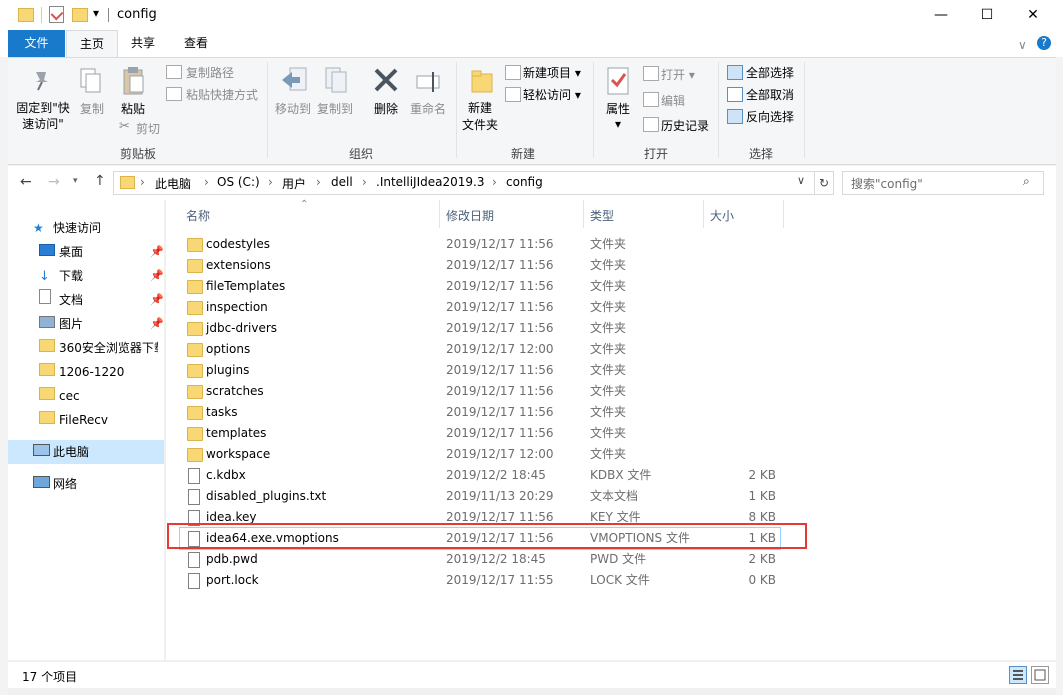 This screenshot has height=695, width=1063. I want to click on recent-dropdown-icon: ▾, so click(75, 181).